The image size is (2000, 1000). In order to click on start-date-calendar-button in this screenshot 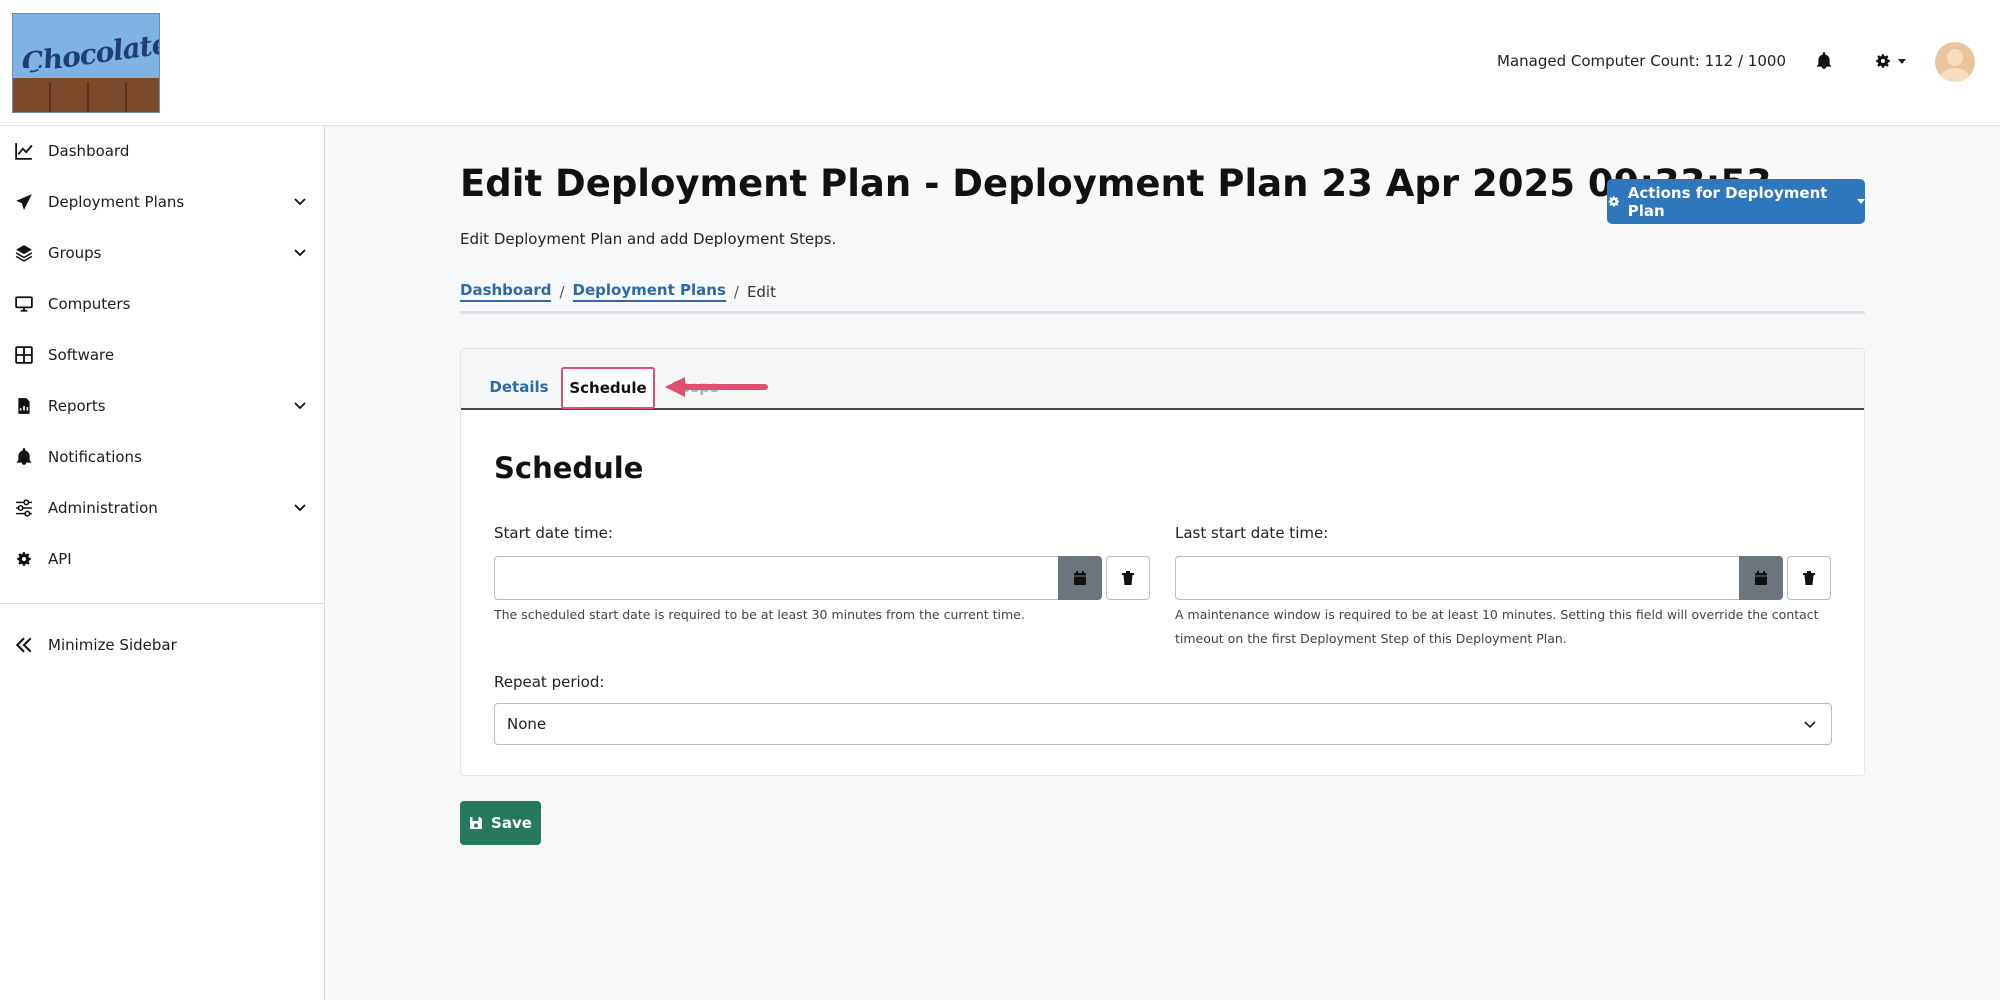, I will do `click(1080, 578)`.